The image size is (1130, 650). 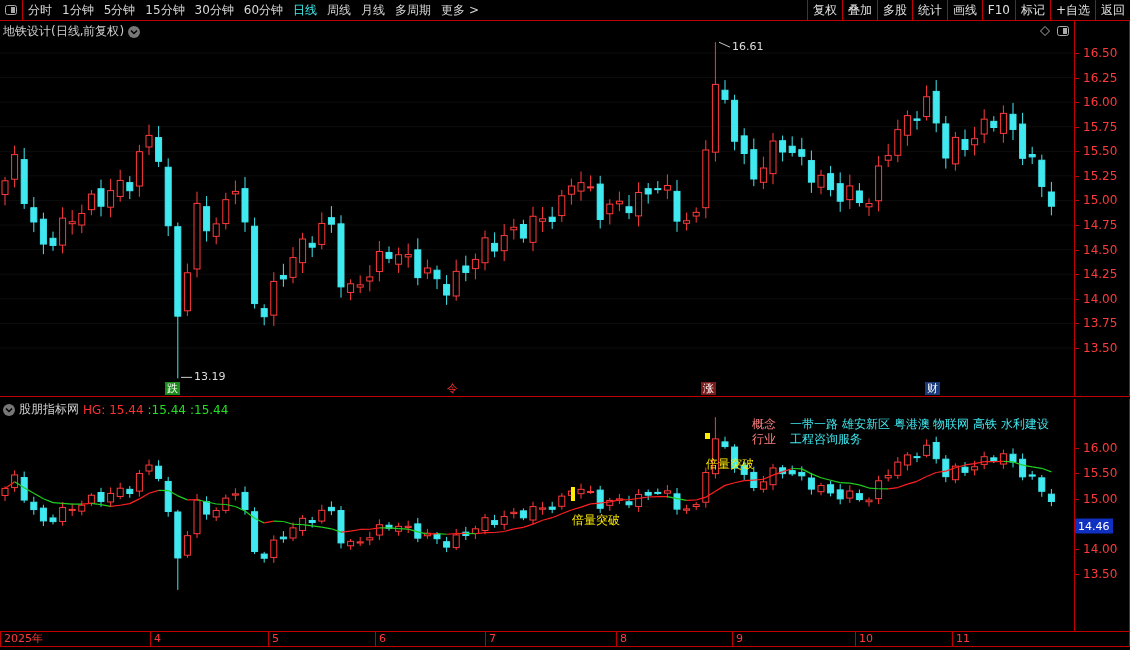 What do you see at coordinates (452, 388) in the screenshot?
I see `event-marker: 令` at bounding box center [452, 388].